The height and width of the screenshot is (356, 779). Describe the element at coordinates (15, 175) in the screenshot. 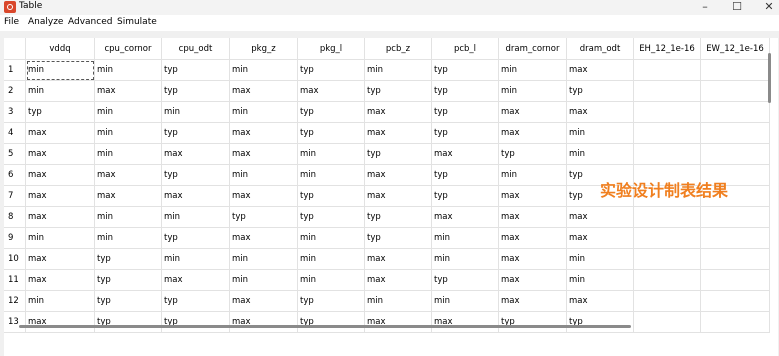

I see `row-header: 6` at that location.